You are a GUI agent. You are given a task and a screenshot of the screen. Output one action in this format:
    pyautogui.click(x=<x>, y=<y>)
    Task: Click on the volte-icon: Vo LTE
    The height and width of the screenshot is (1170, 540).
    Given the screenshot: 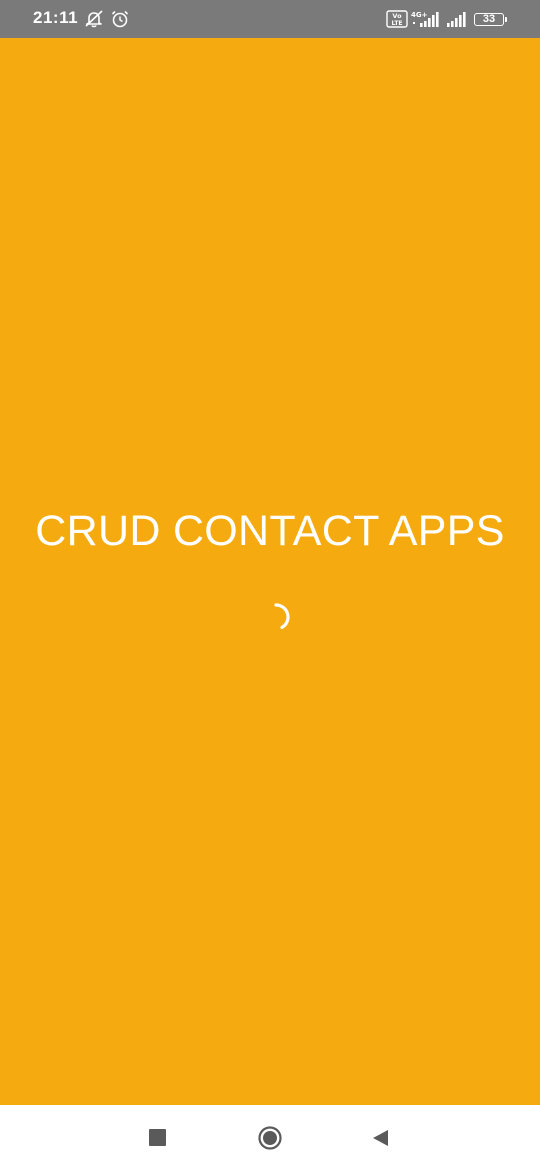 What is the action you would take?
    pyautogui.click(x=397, y=19)
    